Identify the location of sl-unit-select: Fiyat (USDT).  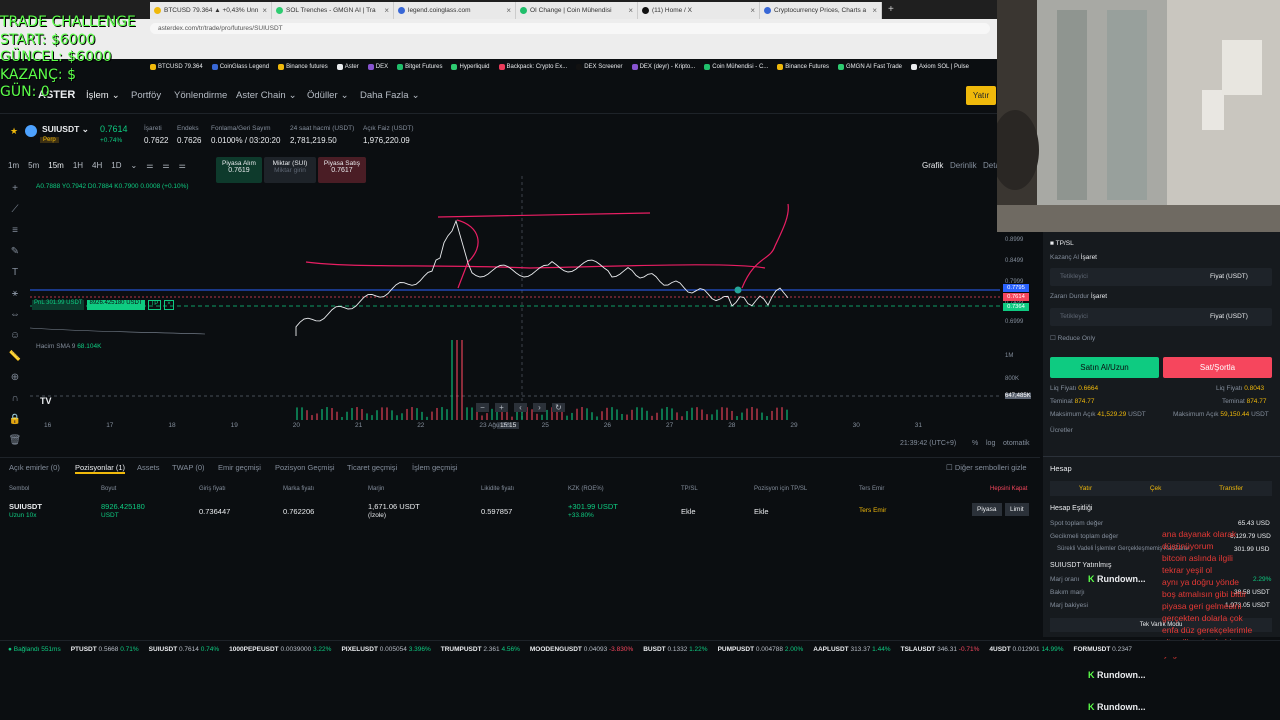
(1229, 316).